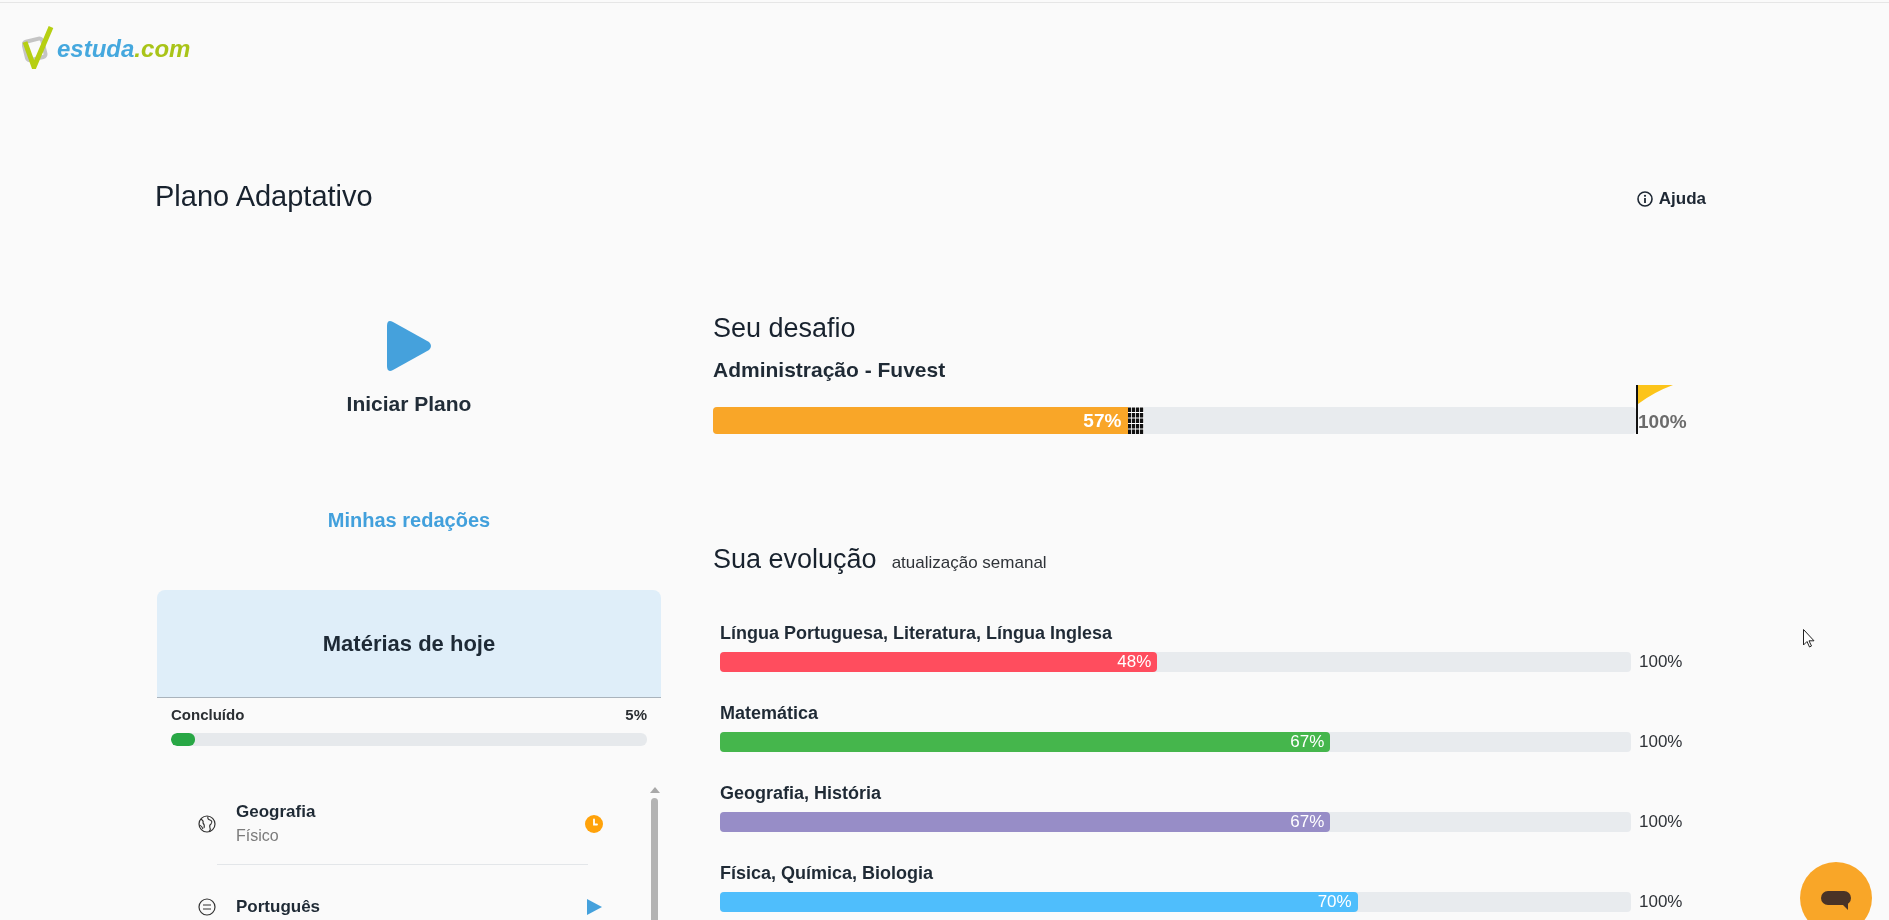 The height and width of the screenshot is (920, 1889). What do you see at coordinates (1671, 199) in the screenshot?
I see `help-link: Ajuda` at bounding box center [1671, 199].